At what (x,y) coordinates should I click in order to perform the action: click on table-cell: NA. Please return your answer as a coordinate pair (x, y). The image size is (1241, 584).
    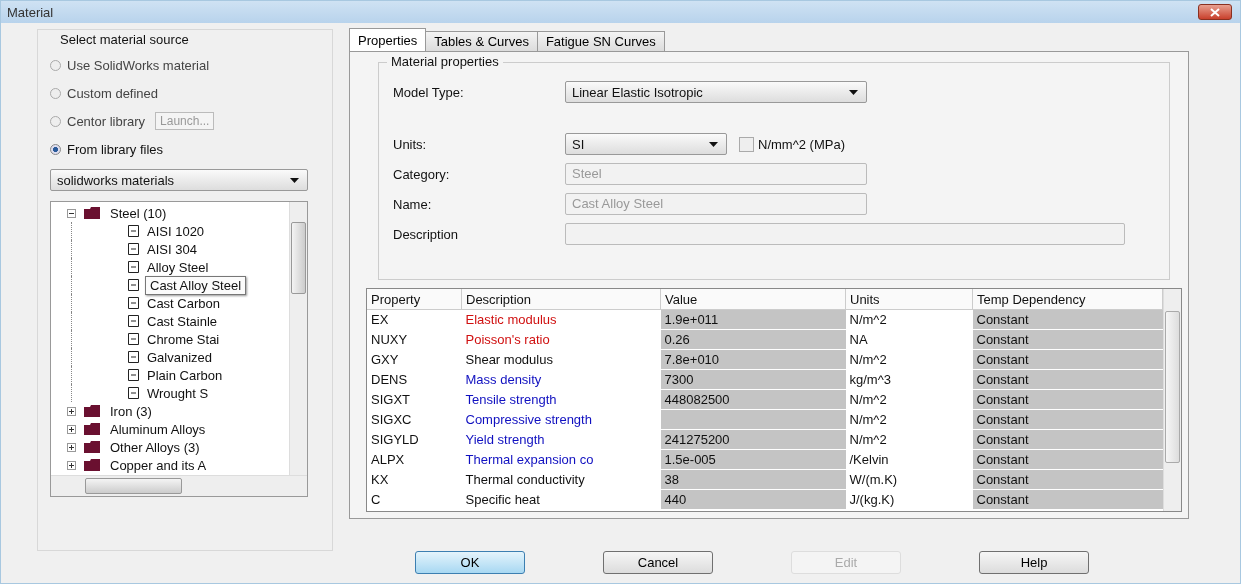
    Looking at the image, I should click on (909, 339).